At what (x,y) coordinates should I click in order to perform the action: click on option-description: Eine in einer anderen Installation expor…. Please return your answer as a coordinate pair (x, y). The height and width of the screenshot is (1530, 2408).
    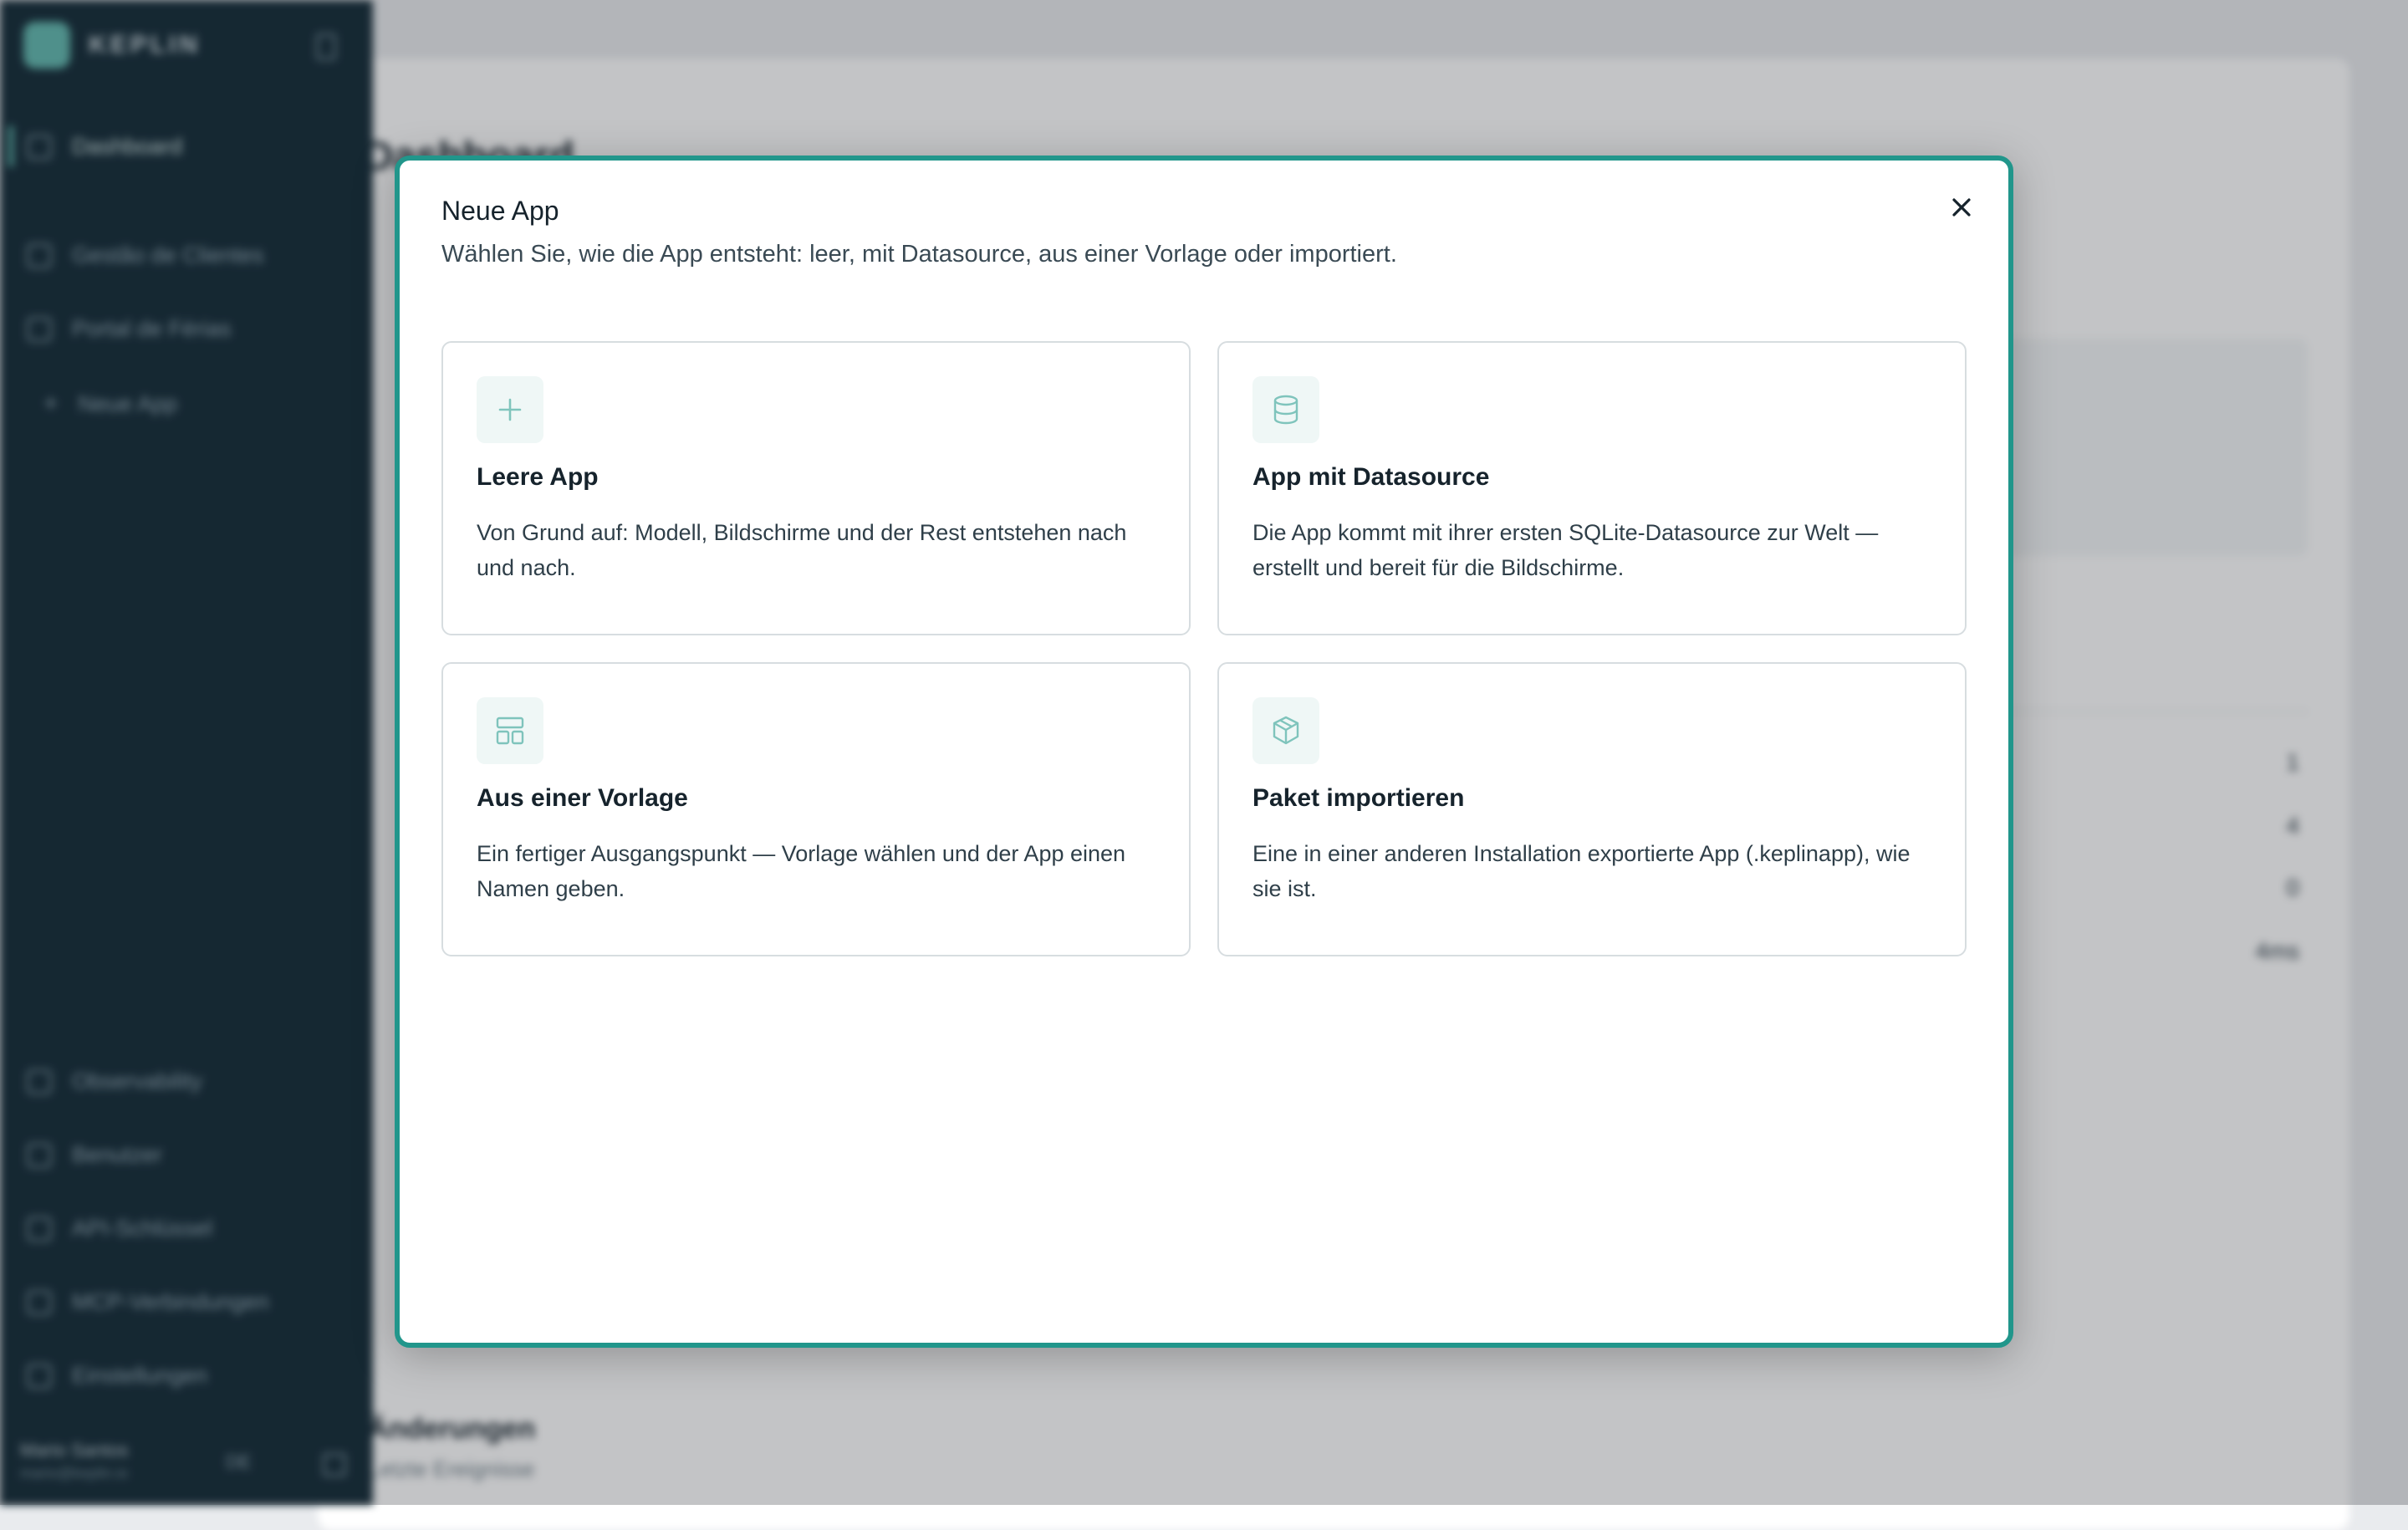
    Looking at the image, I should click on (1582, 871).